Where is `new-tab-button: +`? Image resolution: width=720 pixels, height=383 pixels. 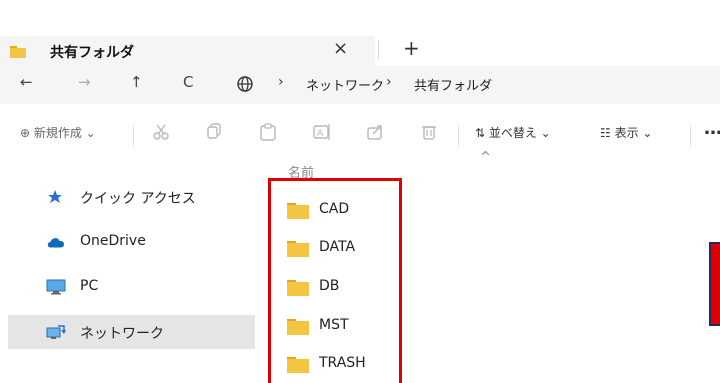
new-tab-button: + is located at coordinates (411, 48).